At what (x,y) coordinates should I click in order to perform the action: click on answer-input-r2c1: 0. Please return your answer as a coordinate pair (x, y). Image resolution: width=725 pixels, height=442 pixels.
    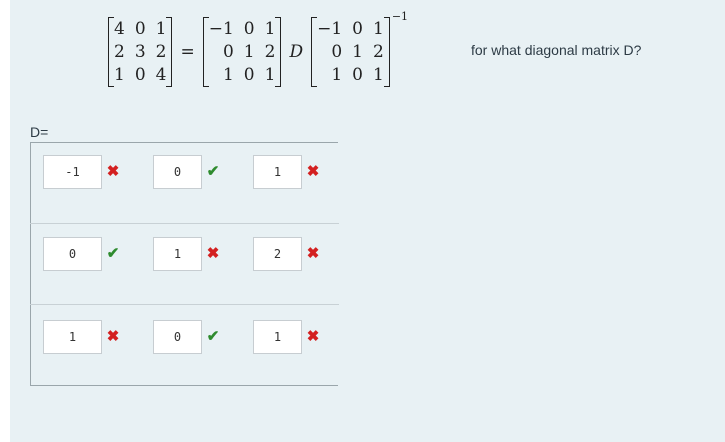
    Looking at the image, I should click on (72, 254).